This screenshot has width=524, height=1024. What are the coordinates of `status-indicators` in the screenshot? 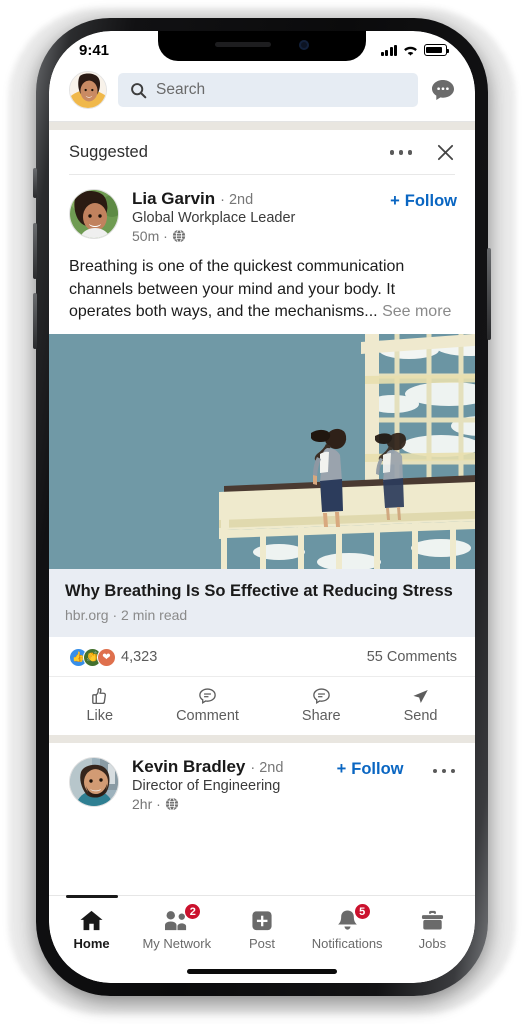 It's located at (415, 50).